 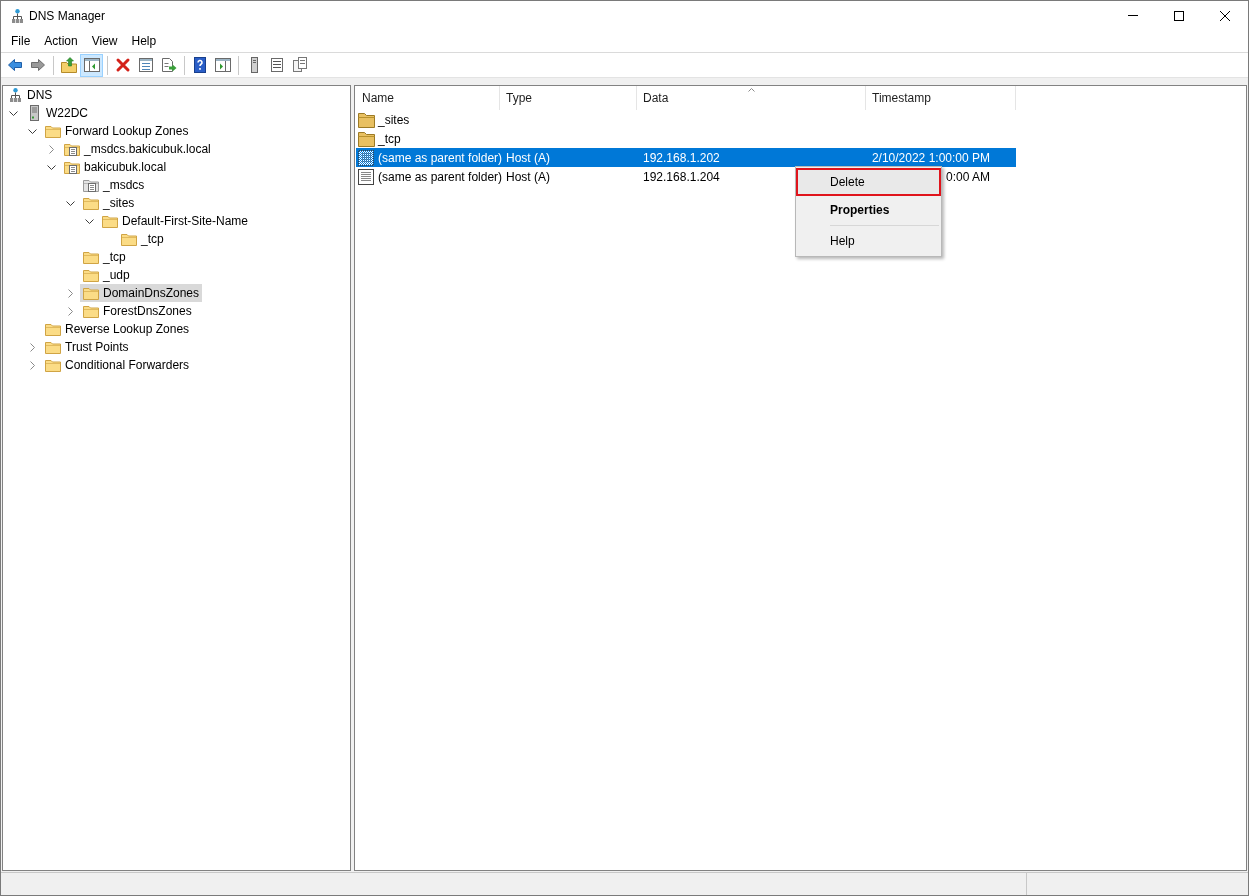 I want to click on menu-item: View, so click(x=104, y=41).